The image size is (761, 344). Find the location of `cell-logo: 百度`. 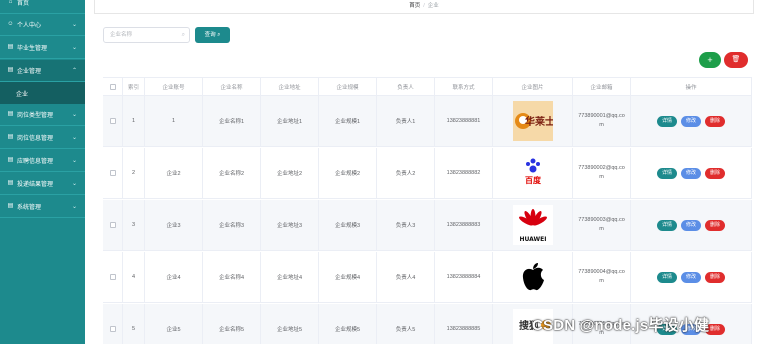

cell-logo: 百度 is located at coordinates (533, 173).